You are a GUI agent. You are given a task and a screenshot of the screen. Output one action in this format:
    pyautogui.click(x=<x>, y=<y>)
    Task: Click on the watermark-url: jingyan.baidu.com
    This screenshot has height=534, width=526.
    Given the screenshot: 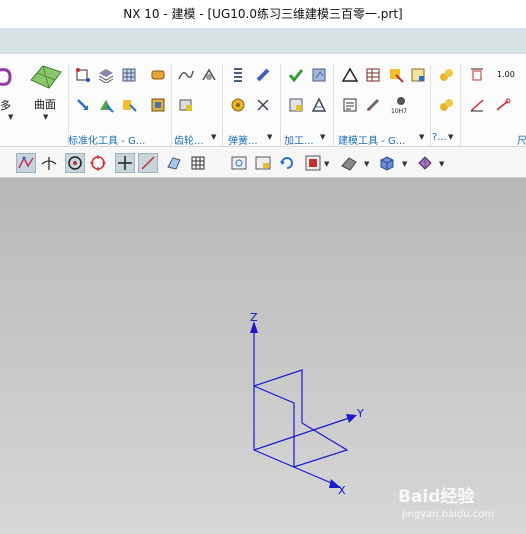 What is the action you would take?
    pyautogui.click(x=448, y=514)
    